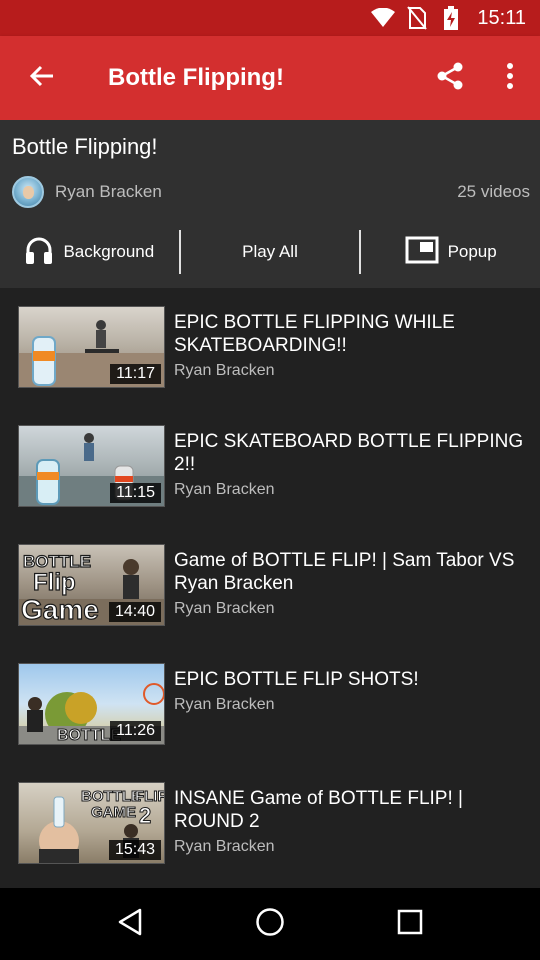 The width and height of the screenshot is (540, 960). I want to click on share-button, so click(450, 78).